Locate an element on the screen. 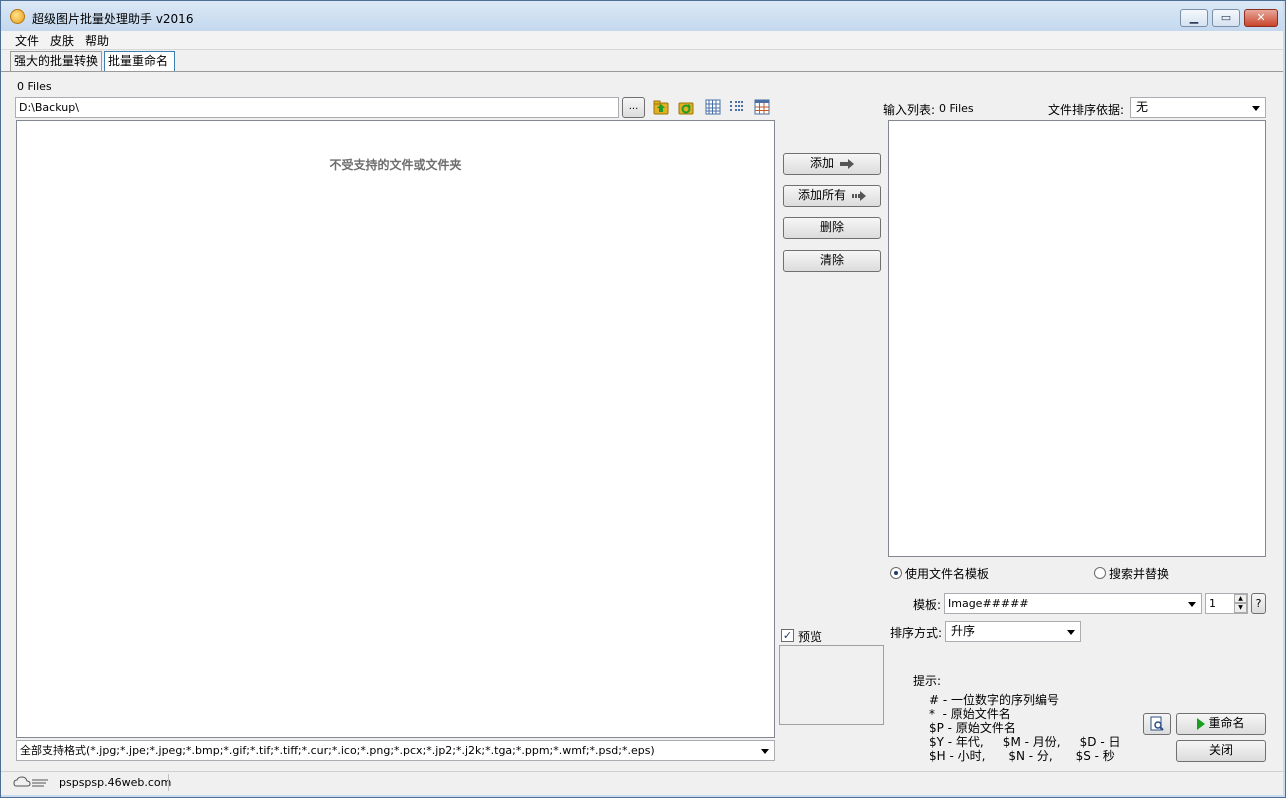 This screenshot has height=798, width=1286. order-label: 排序方式: is located at coordinates (916, 633).